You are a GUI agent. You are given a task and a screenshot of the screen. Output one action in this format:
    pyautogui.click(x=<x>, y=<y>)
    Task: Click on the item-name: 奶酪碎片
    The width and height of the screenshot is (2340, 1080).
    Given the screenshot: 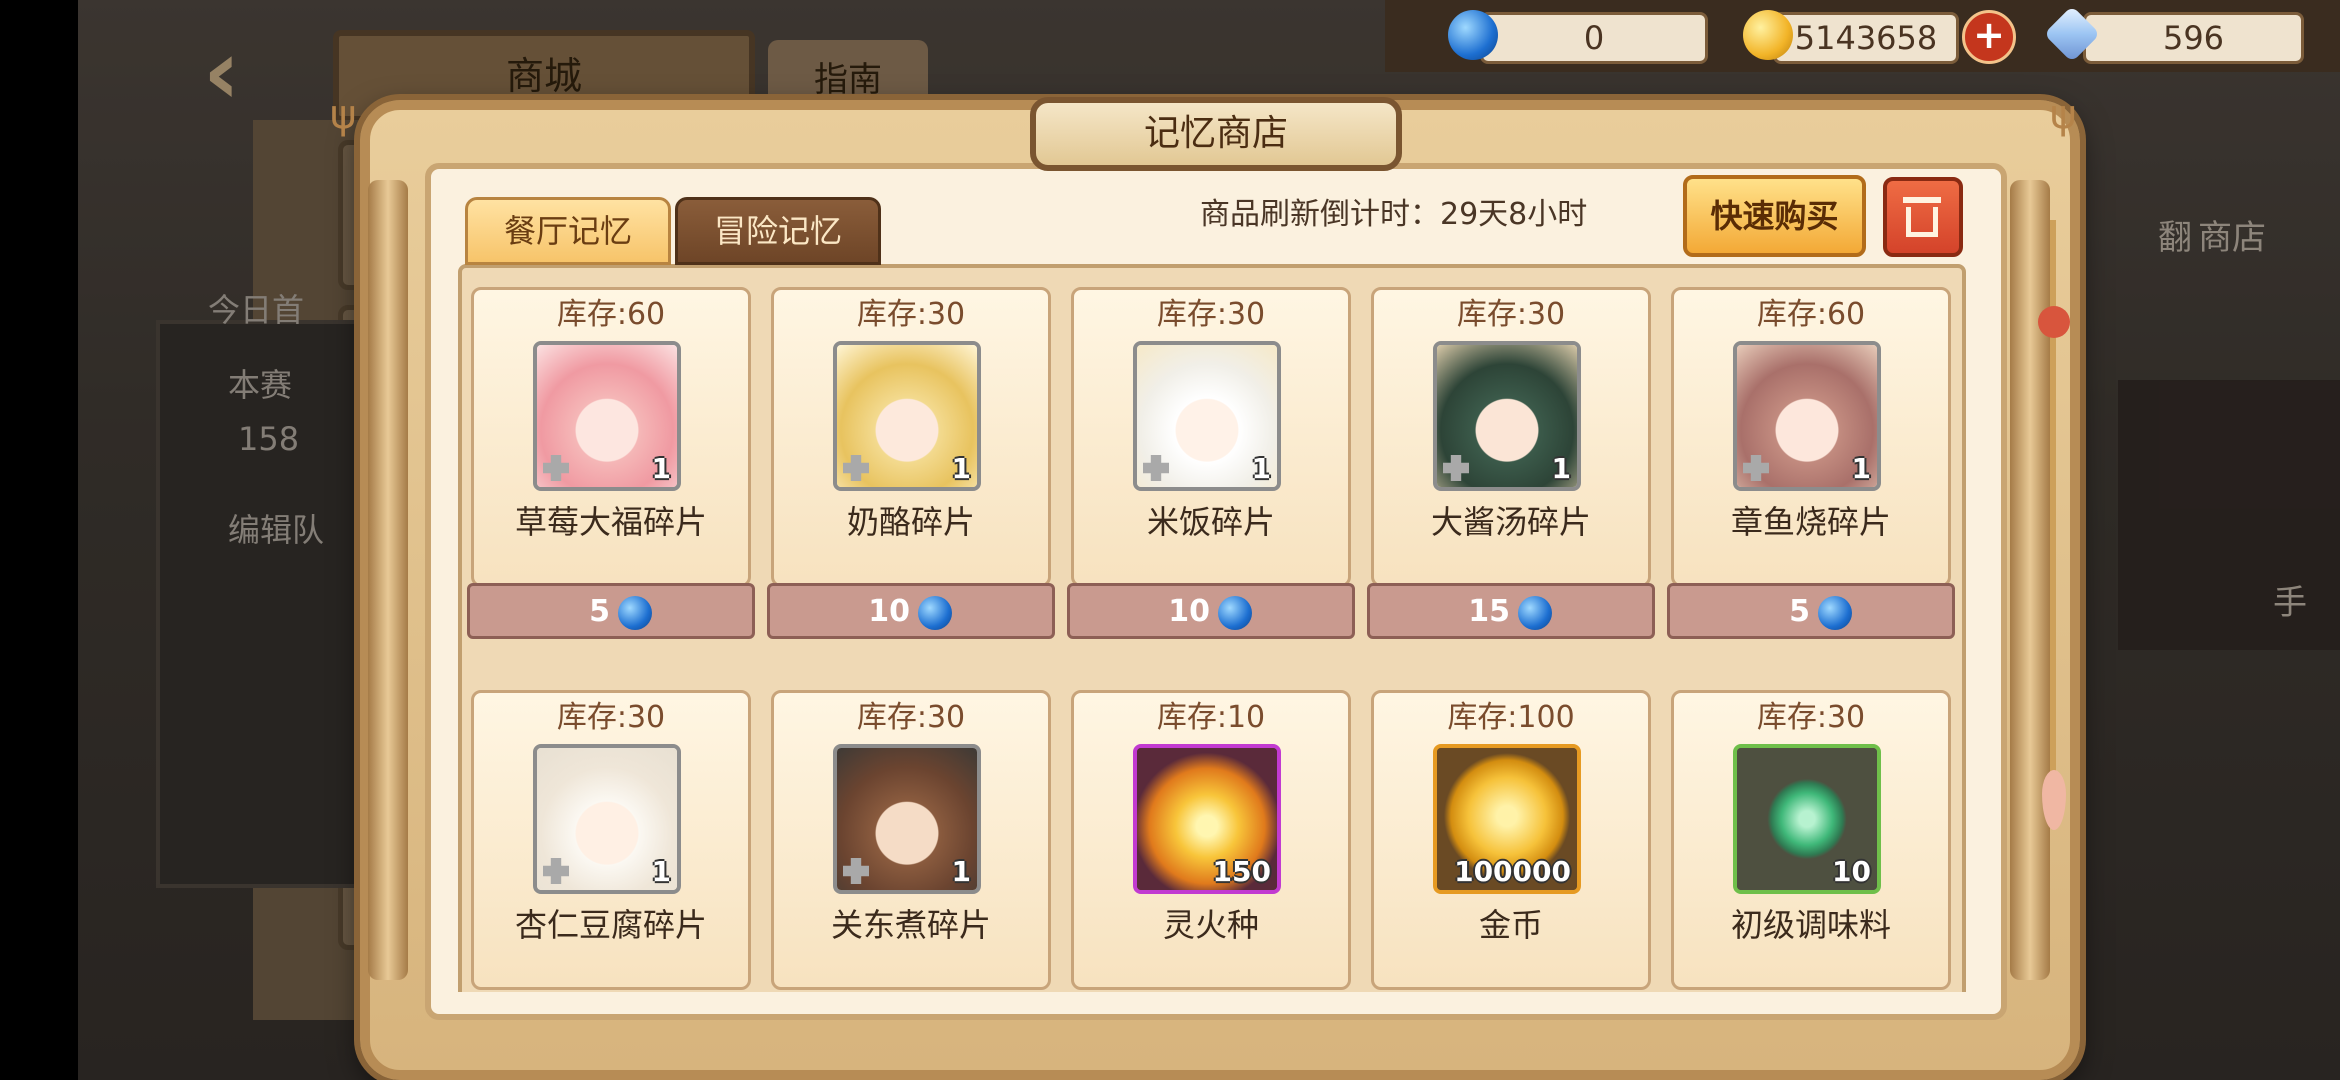 What is the action you would take?
    pyautogui.click(x=910, y=522)
    